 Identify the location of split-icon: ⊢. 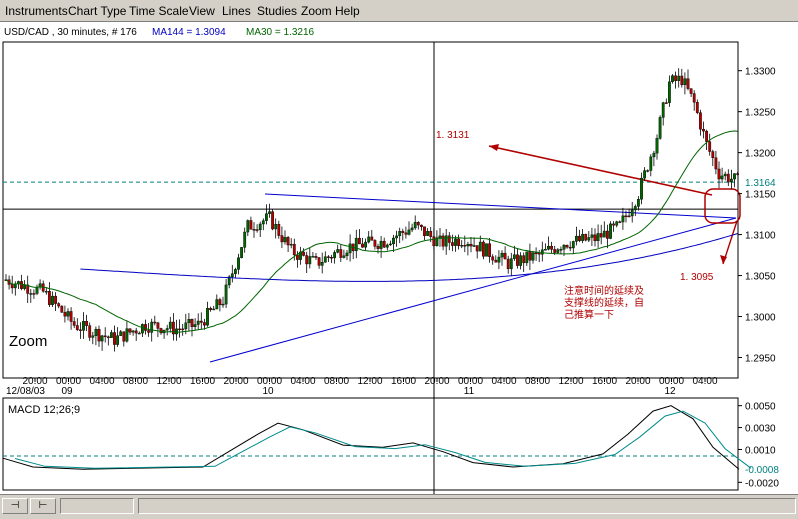
(43, 506).